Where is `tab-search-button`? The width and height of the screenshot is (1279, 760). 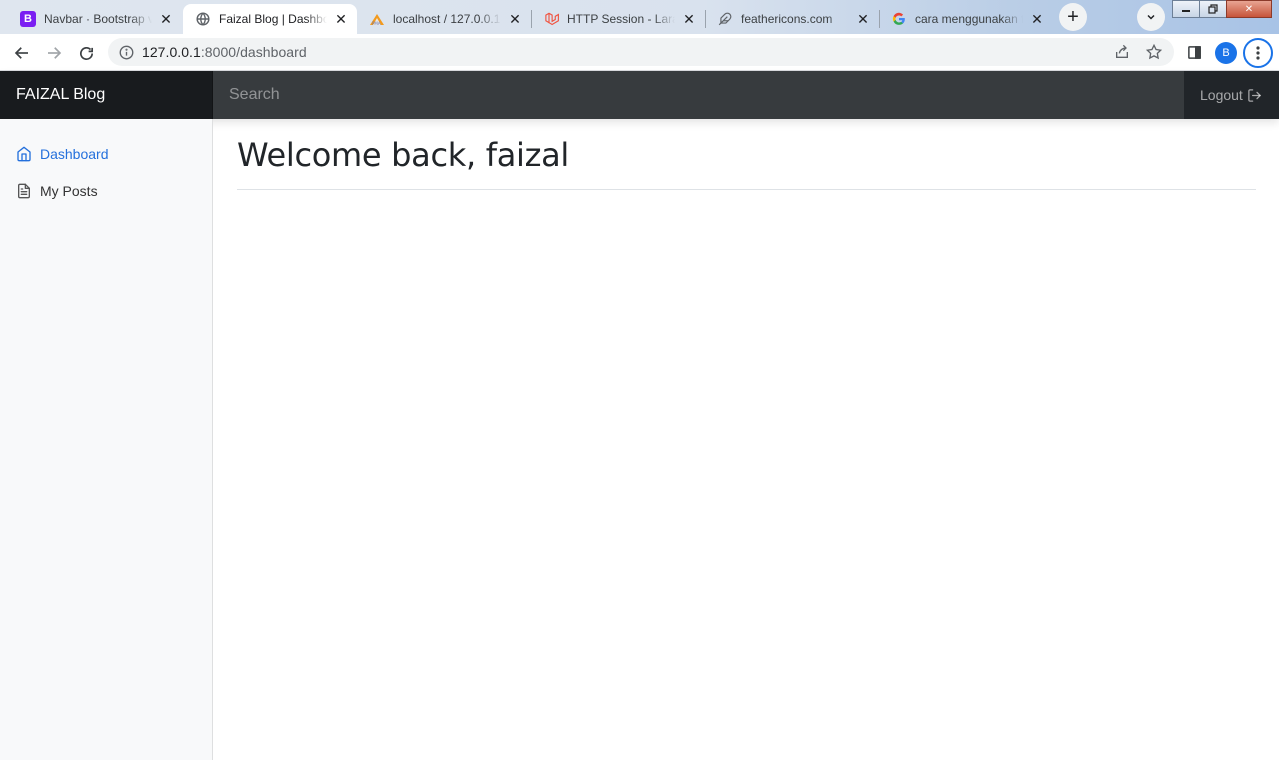
tab-search-button is located at coordinates (1151, 17).